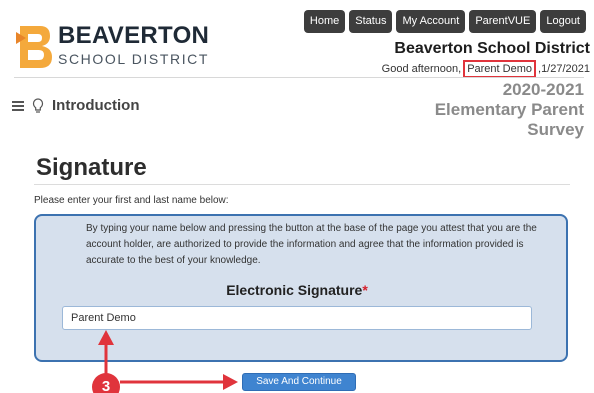 The image size is (594, 393). I want to click on hamburger-menu-icon, so click(18, 105).